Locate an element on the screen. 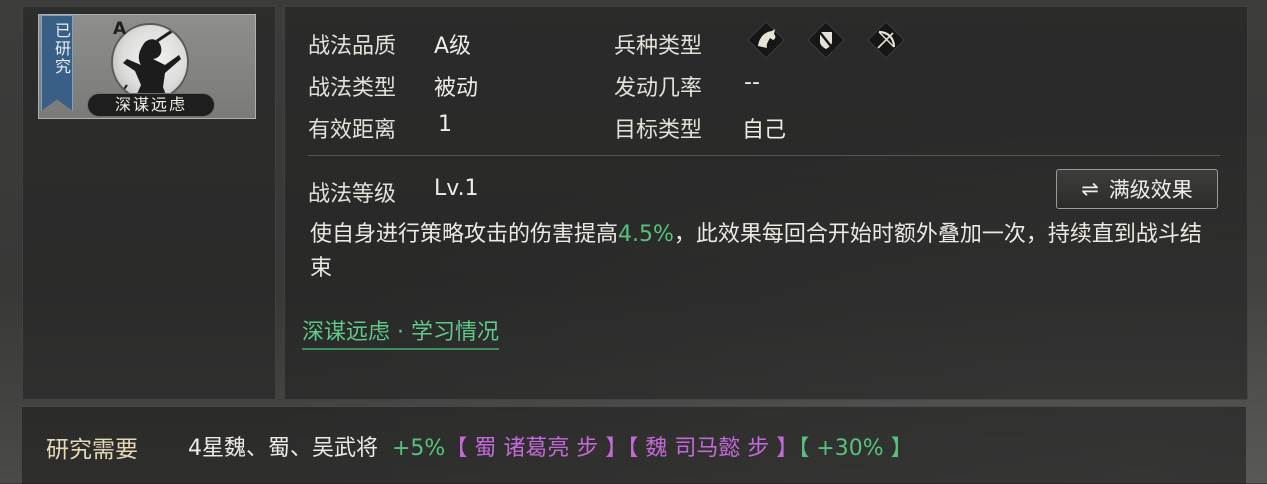 Image resolution: width=1267 pixels, height=484 pixels. trigger-rate-value: -- is located at coordinates (752, 82).